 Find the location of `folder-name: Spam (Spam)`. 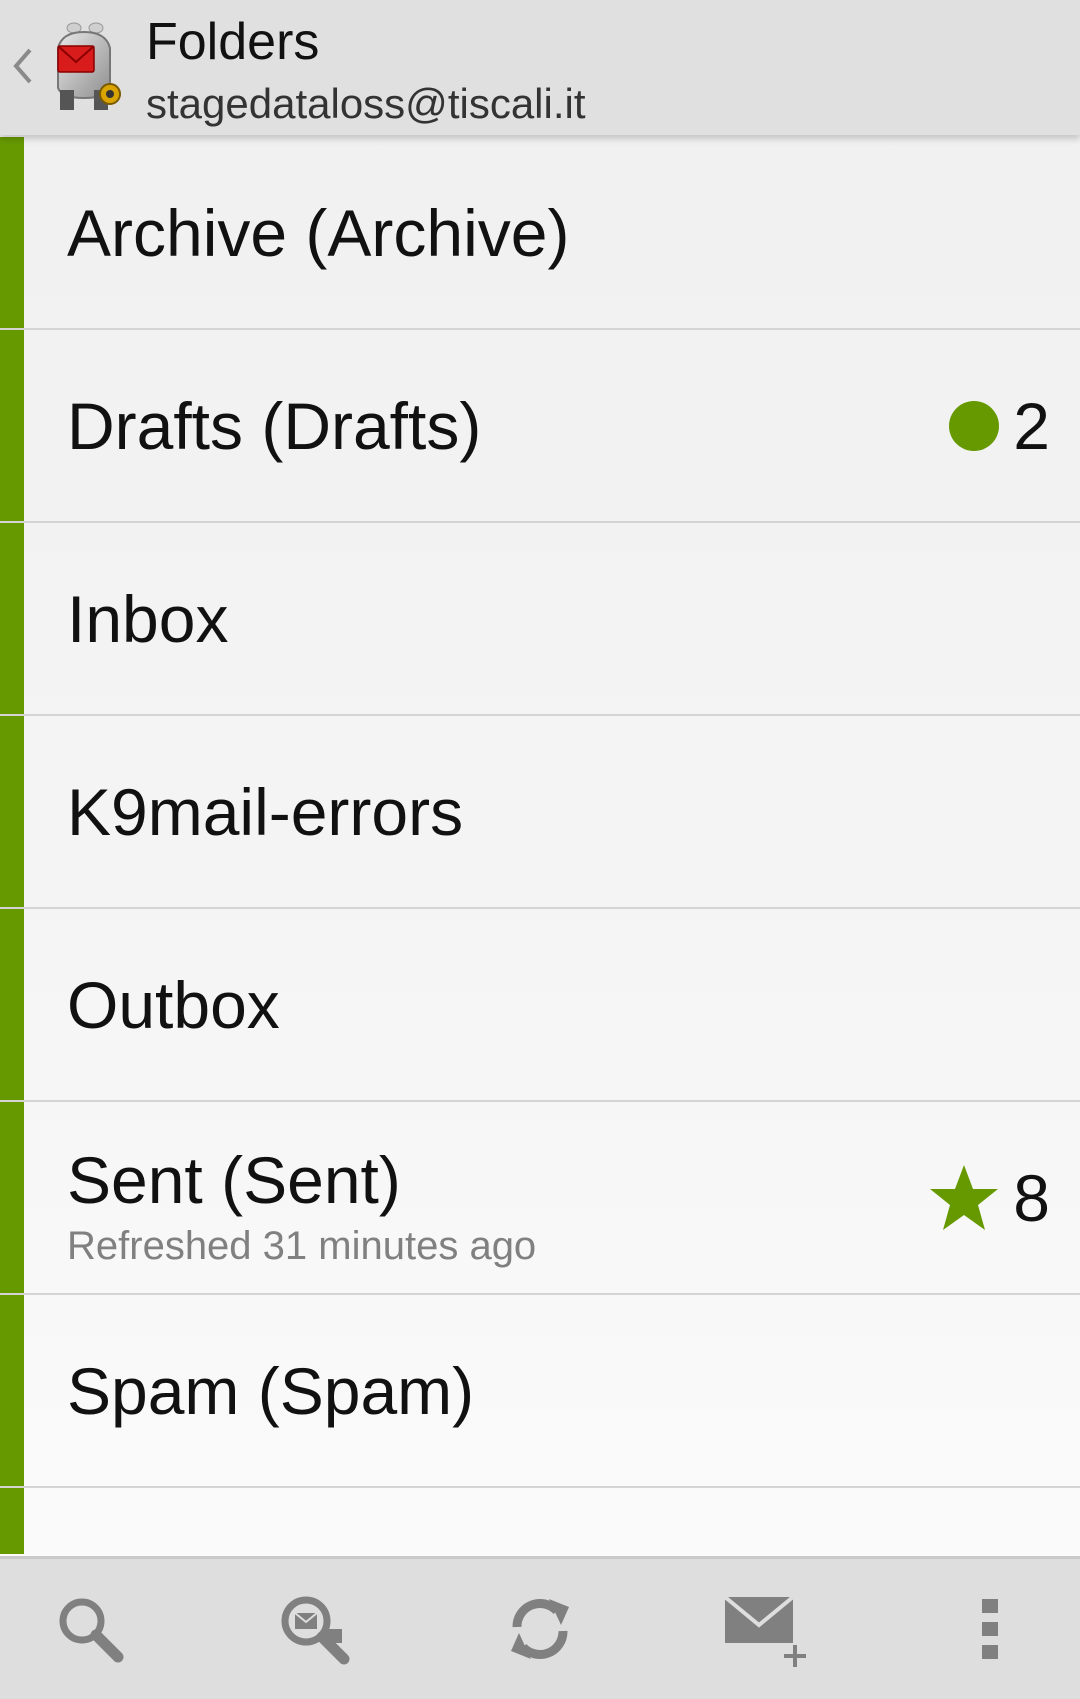

folder-name: Spam (Spam) is located at coordinates (271, 1390).